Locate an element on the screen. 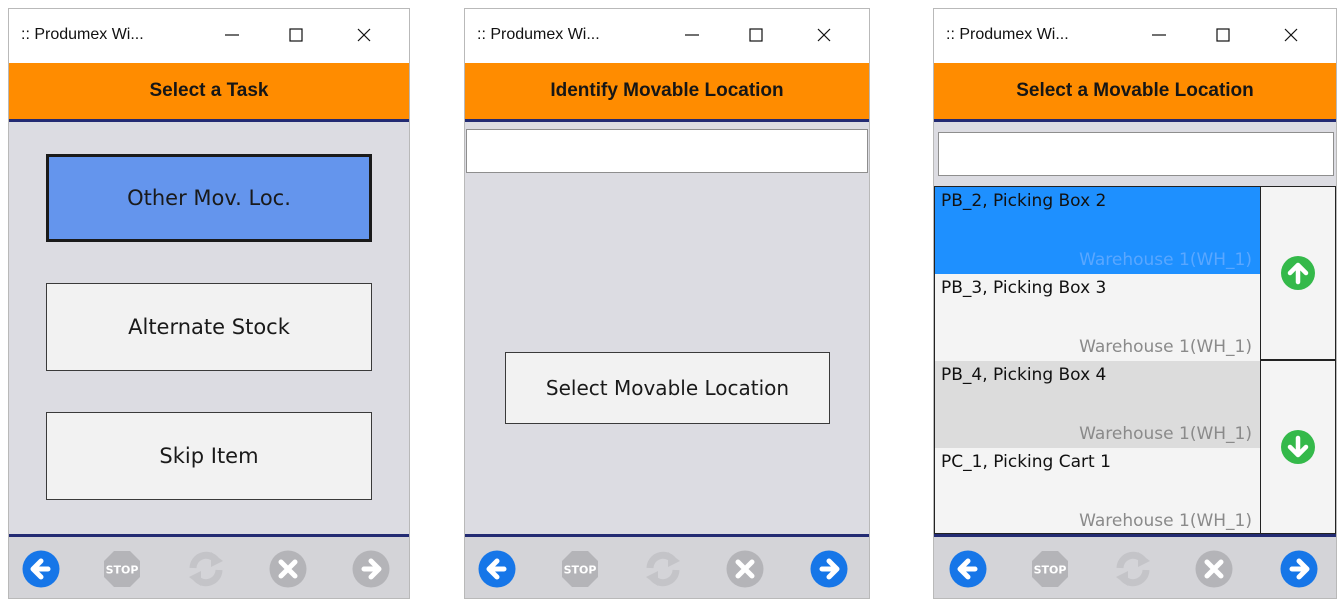 The width and height of the screenshot is (1340, 599). arrow-down-icon is located at coordinates (1298, 447).